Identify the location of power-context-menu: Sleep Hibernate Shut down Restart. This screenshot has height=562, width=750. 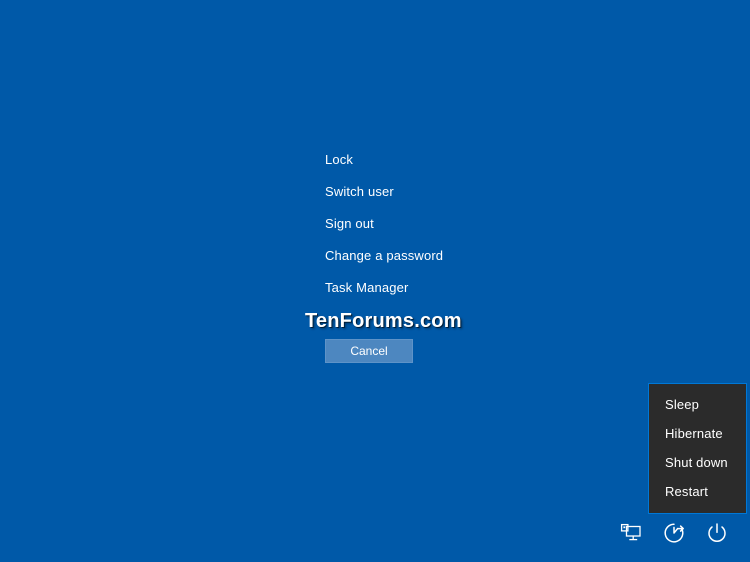
(697, 448).